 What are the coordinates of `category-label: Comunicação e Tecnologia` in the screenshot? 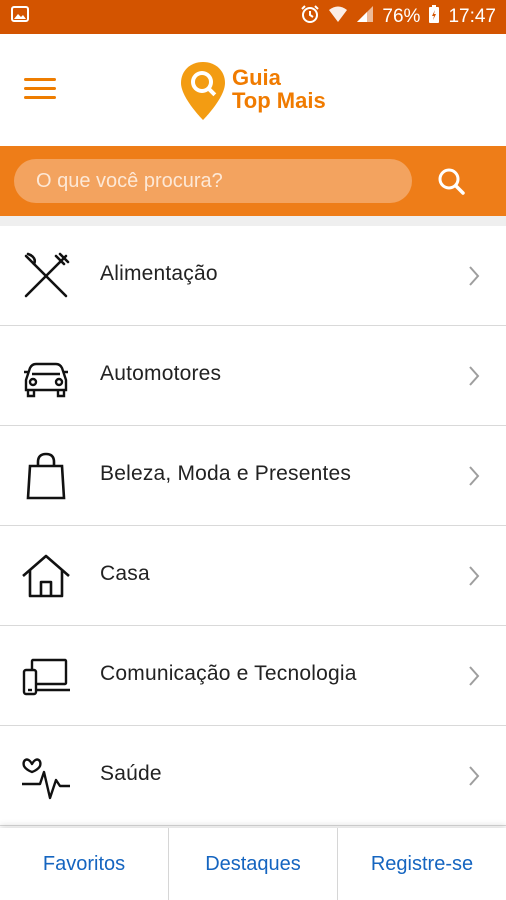 It's located at (228, 673).